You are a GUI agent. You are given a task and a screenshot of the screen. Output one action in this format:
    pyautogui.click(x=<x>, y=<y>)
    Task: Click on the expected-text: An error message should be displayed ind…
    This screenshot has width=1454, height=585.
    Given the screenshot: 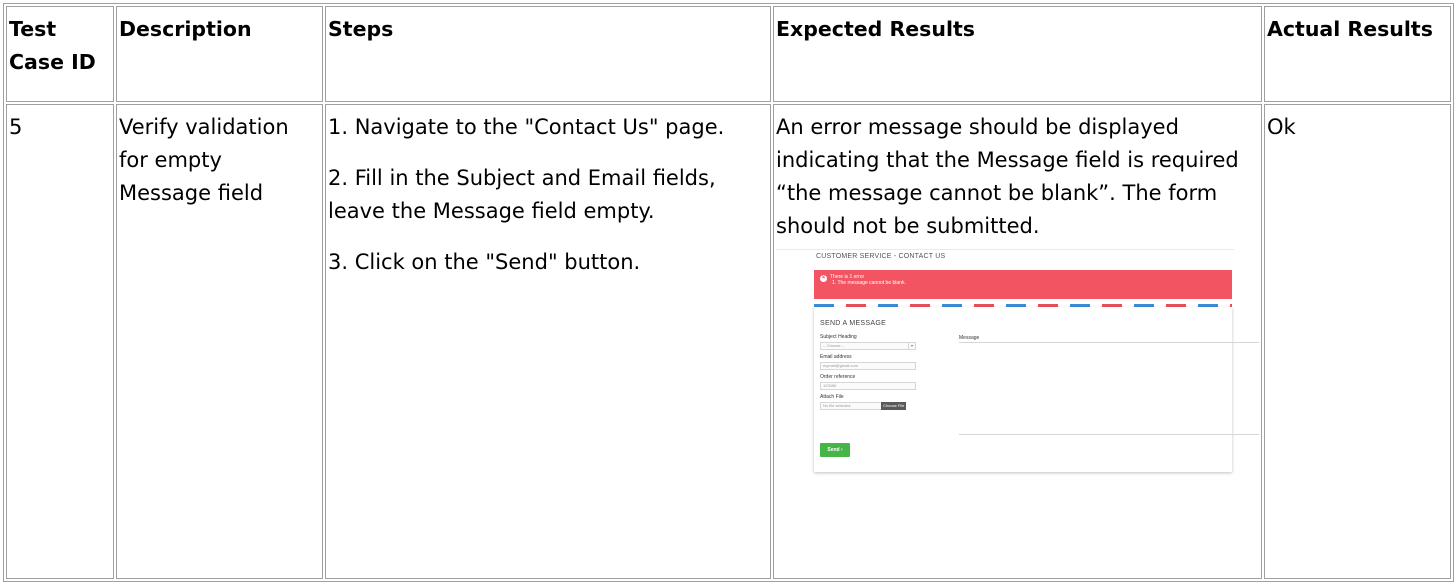 What is the action you would take?
    pyautogui.click(x=1007, y=176)
    